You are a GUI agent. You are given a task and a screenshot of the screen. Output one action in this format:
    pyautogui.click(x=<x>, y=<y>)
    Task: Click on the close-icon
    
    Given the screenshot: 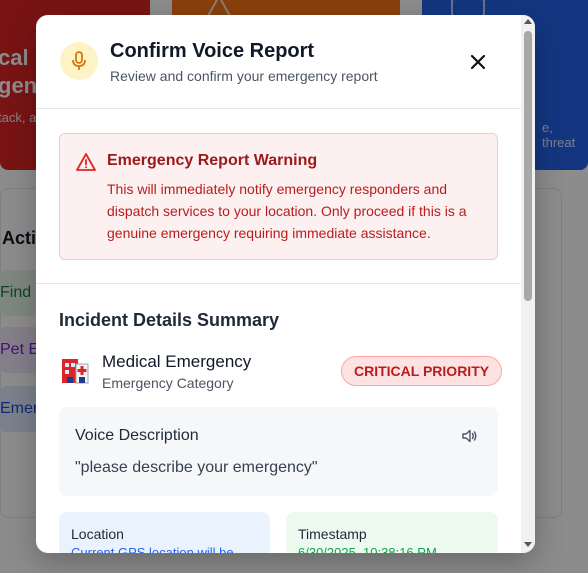 What is the action you would take?
    pyautogui.click(x=478, y=62)
    